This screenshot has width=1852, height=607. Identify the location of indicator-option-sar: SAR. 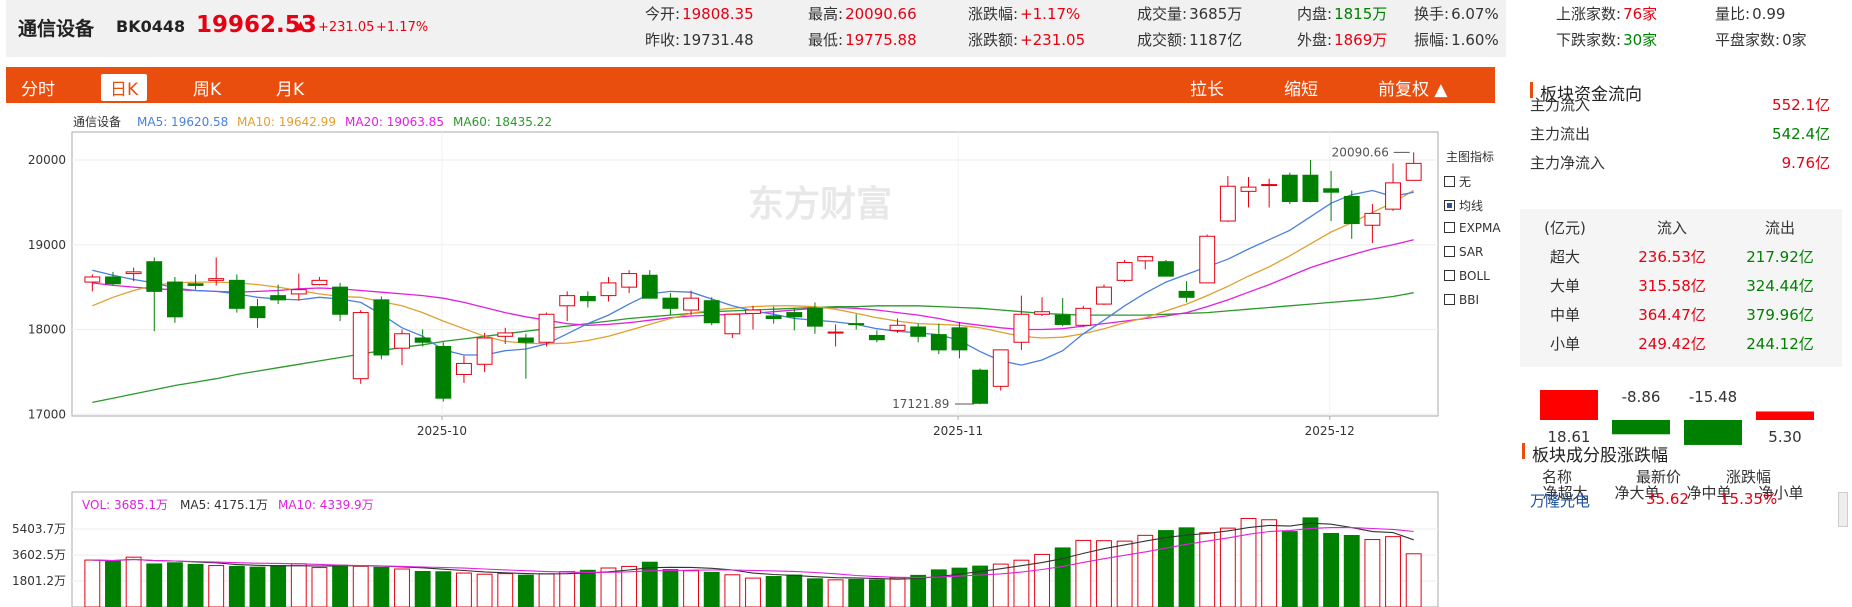
(1463, 252).